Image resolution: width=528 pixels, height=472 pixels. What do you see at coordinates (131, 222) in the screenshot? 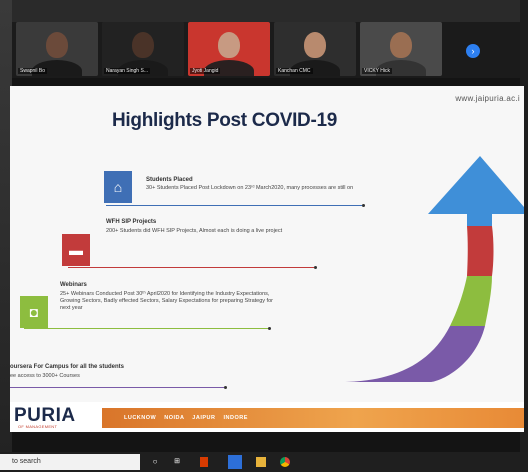
I see `item-heading: WFH SIP Projects` at bounding box center [131, 222].